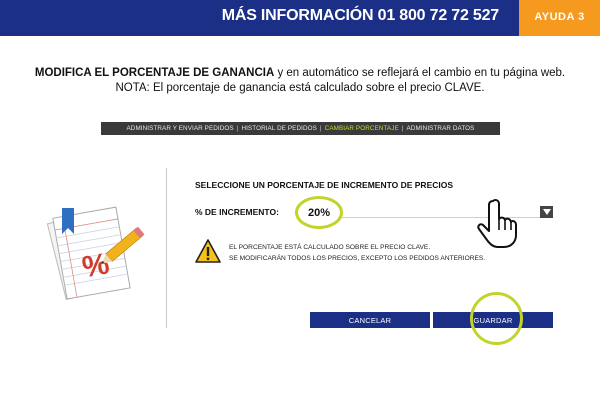 The image size is (600, 400). Describe the element at coordinates (362, 128) in the screenshot. I see `nav-item-cambiar-porcentaje: CAMBIAR PORCENTAJE` at that location.